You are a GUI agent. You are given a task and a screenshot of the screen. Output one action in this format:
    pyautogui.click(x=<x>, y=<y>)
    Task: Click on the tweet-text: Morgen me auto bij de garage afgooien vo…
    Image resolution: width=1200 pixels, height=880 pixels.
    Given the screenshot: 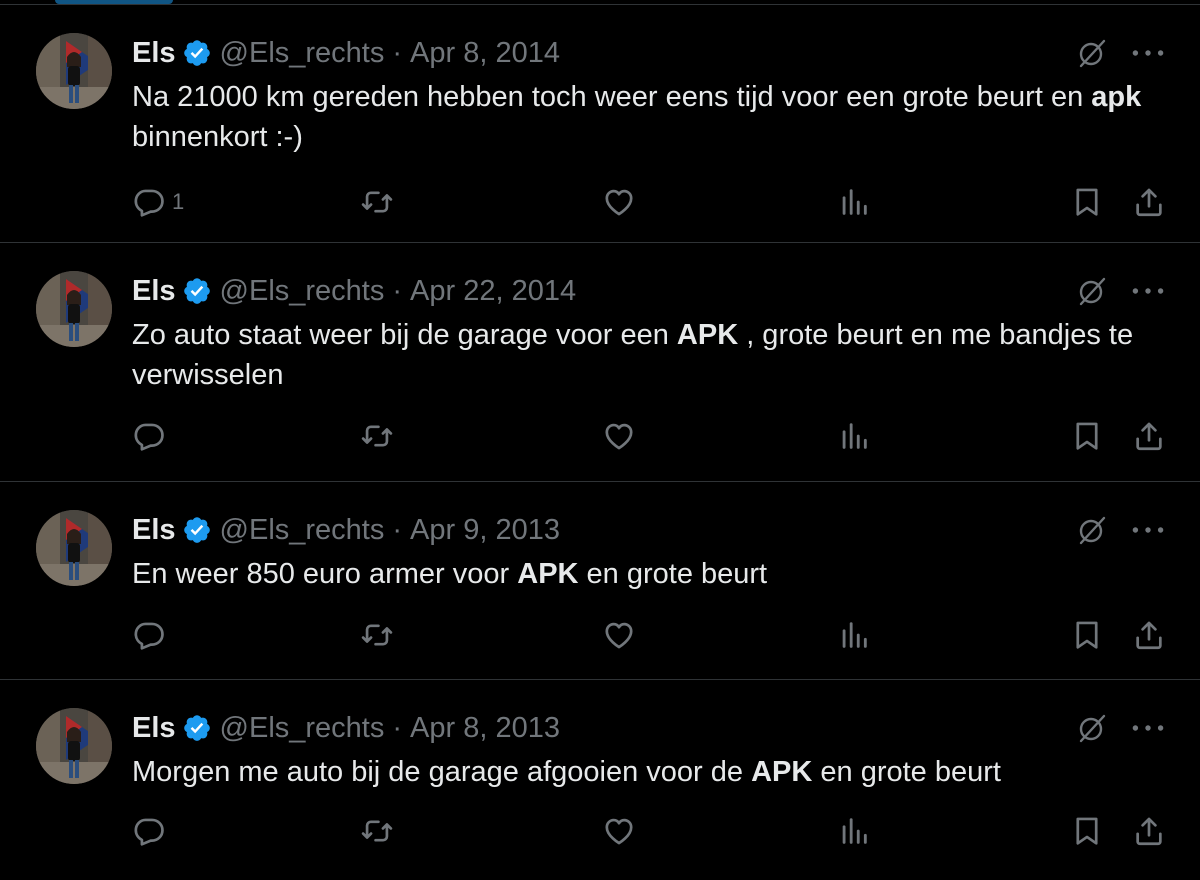 What is the action you would take?
    pyautogui.click(x=647, y=772)
    